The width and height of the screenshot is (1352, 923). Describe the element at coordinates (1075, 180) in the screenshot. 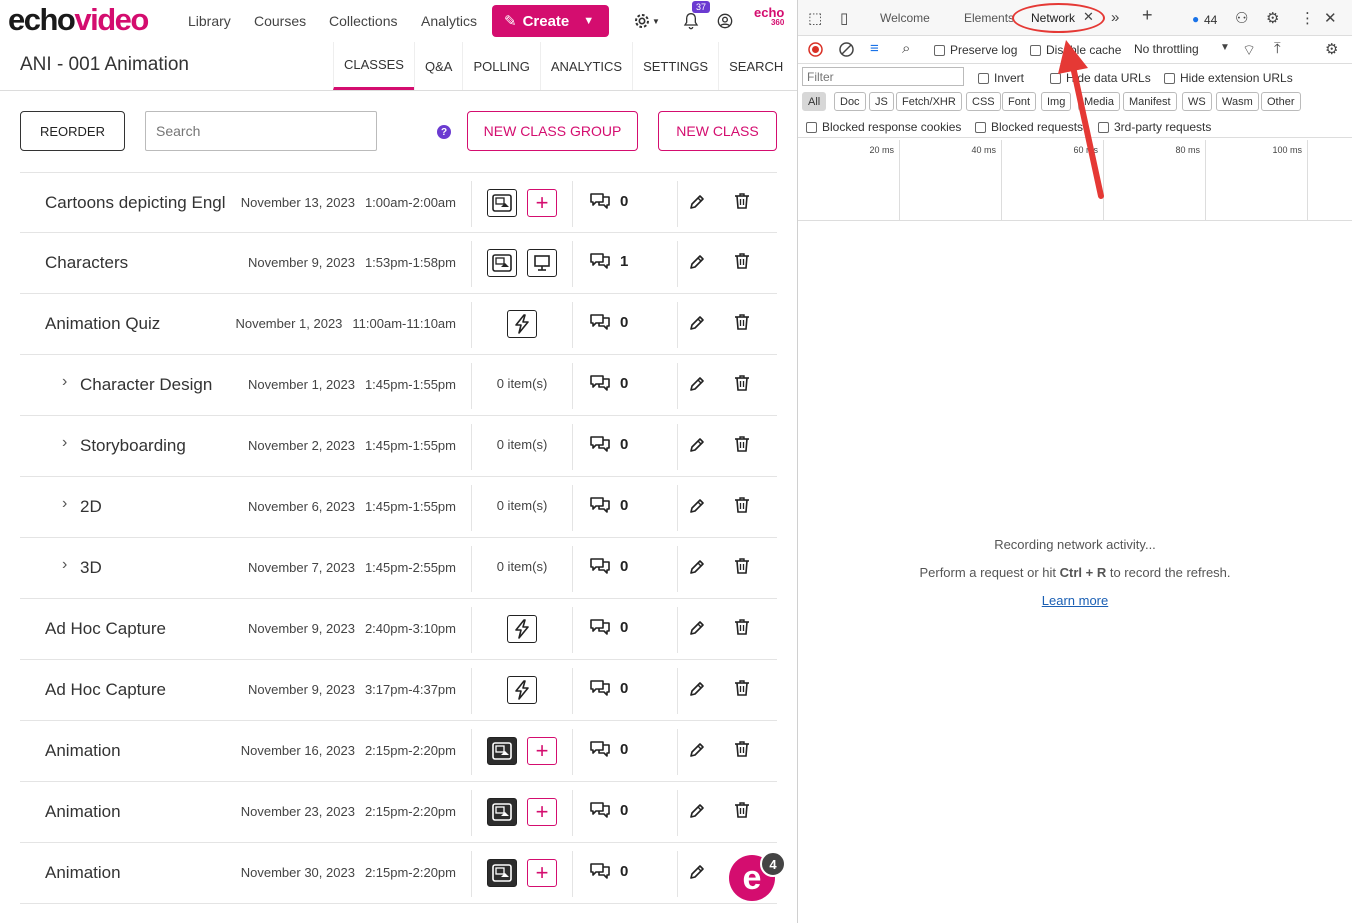

I see `network-timeline: 20 ms 40 ms 60 ms 80 ms 100 ms` at that location.